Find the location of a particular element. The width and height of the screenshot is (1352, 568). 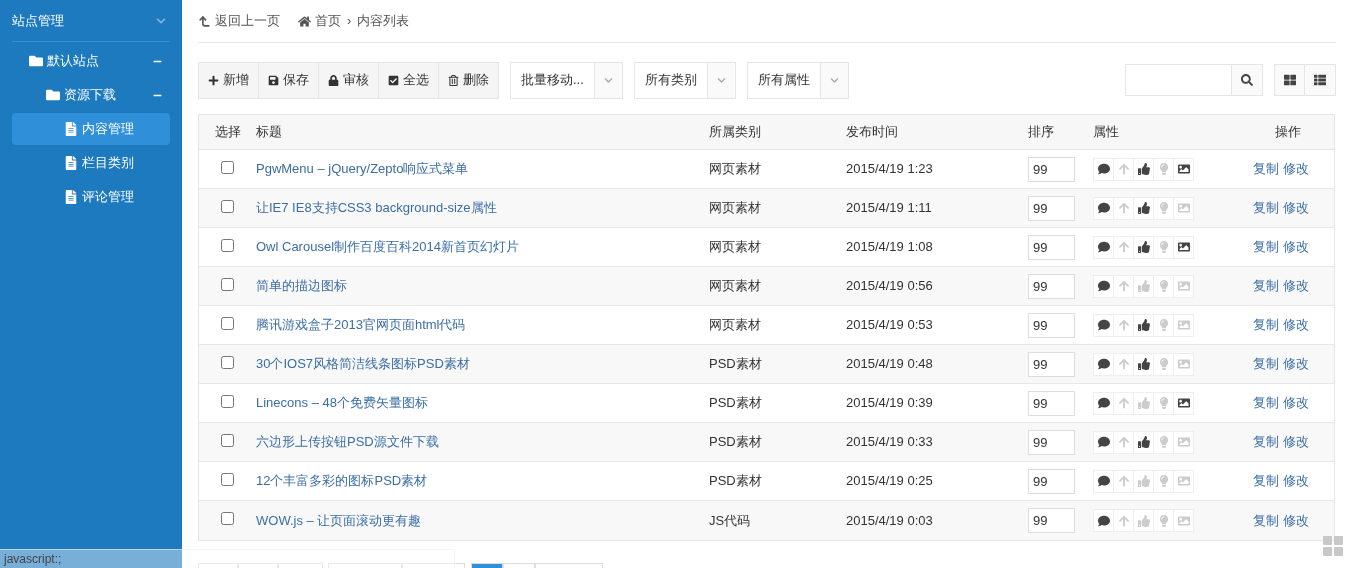

time-cell-text: 2015/4/19 0:03 is located at coordinates (890, 520).